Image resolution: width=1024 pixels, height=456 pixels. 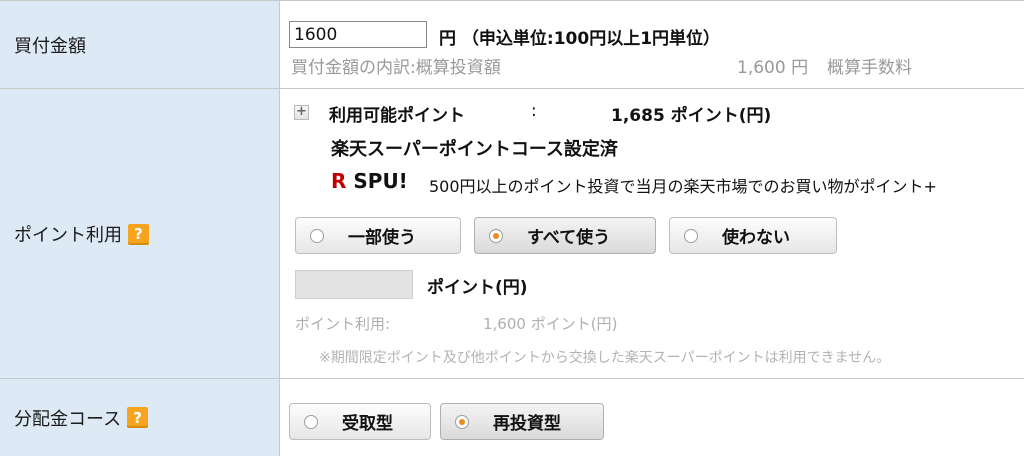 I want to click on radio-receive-type: 受取型, so click(x=360, y=421).